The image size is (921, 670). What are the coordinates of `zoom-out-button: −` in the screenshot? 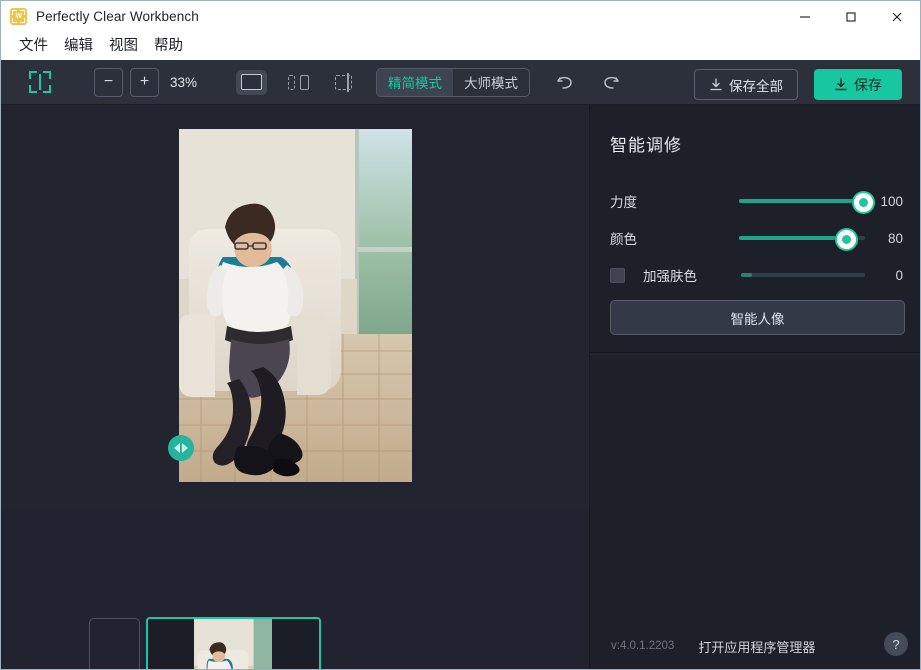 It's located at (108, 82).